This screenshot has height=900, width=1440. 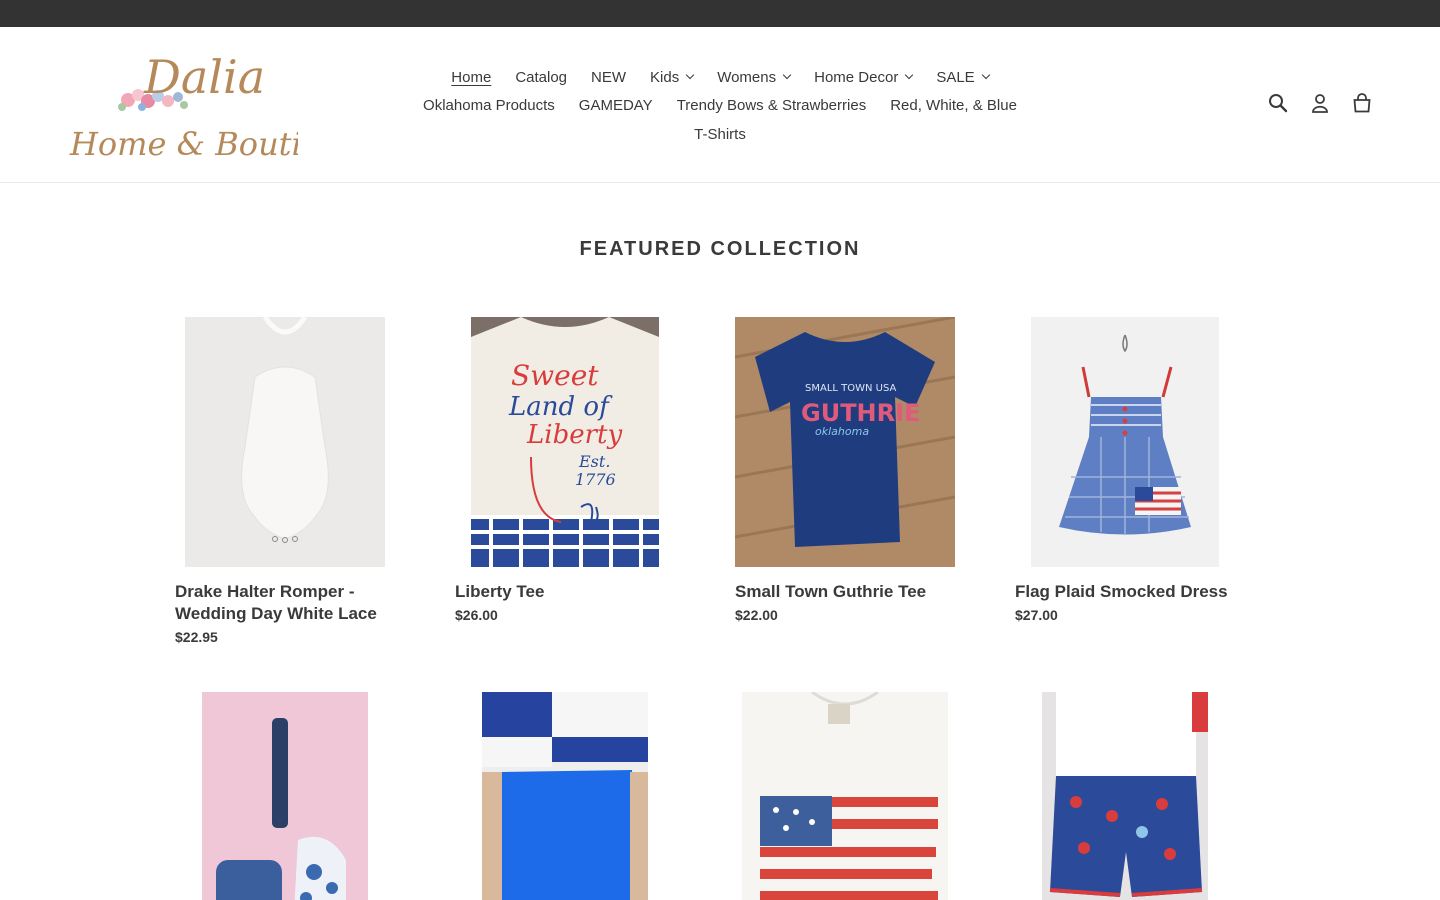 I want to click on nav-item-label: NEW, so click(x=609, y=77).